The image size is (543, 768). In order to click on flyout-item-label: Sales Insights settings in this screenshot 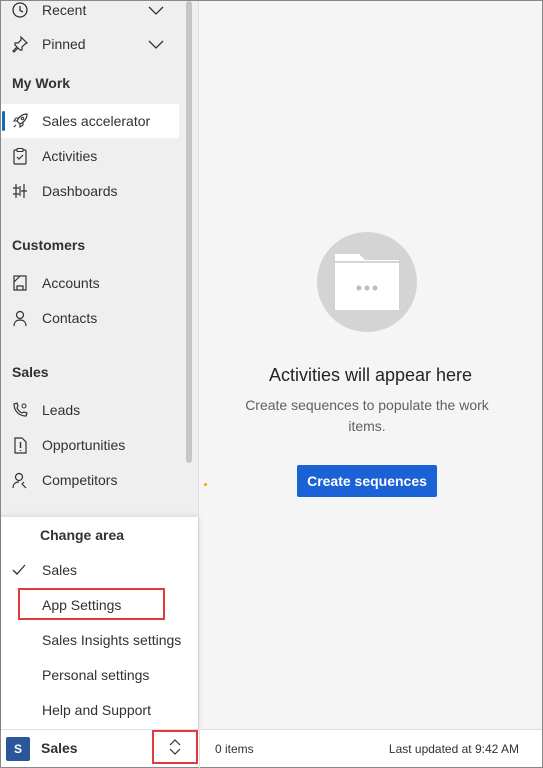, I will do `click(112, 640)`.